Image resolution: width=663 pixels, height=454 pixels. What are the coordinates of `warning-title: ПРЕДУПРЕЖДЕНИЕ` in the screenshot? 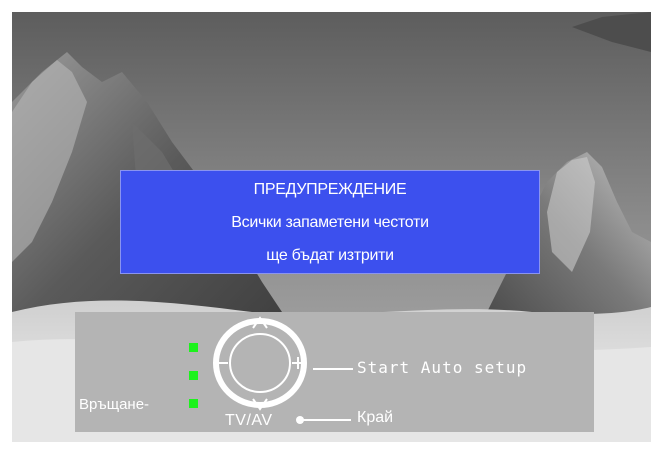 It's located at (330, 189).